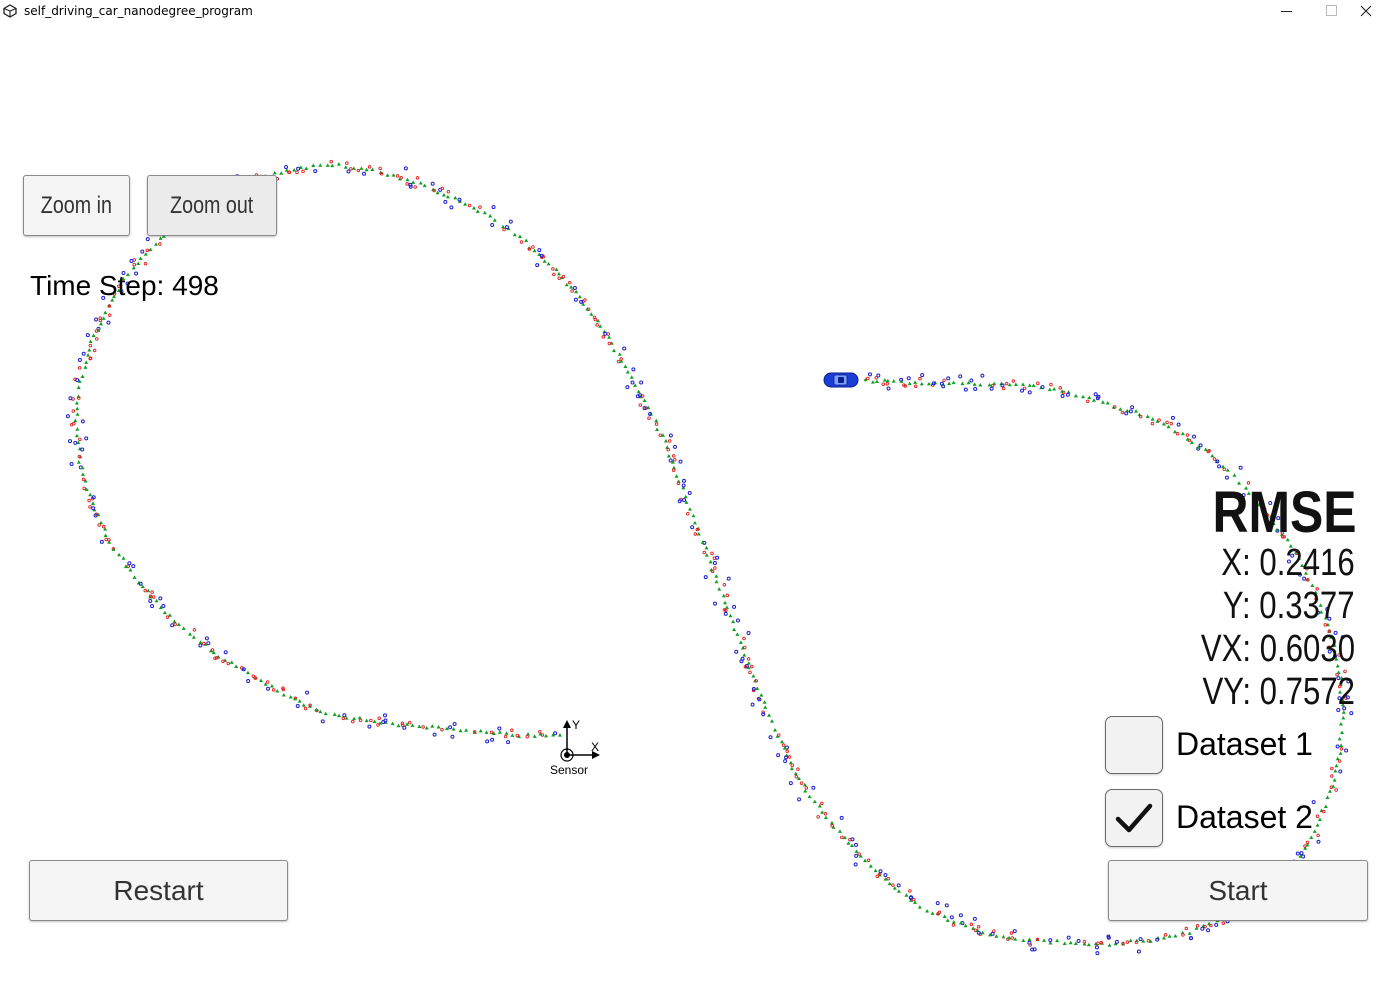 The width and height of the screenshot is (1379, 993). Describe the element at coordinates (1134, 745) in the screenshot. I see `dataset-1-checkbox` at that location.